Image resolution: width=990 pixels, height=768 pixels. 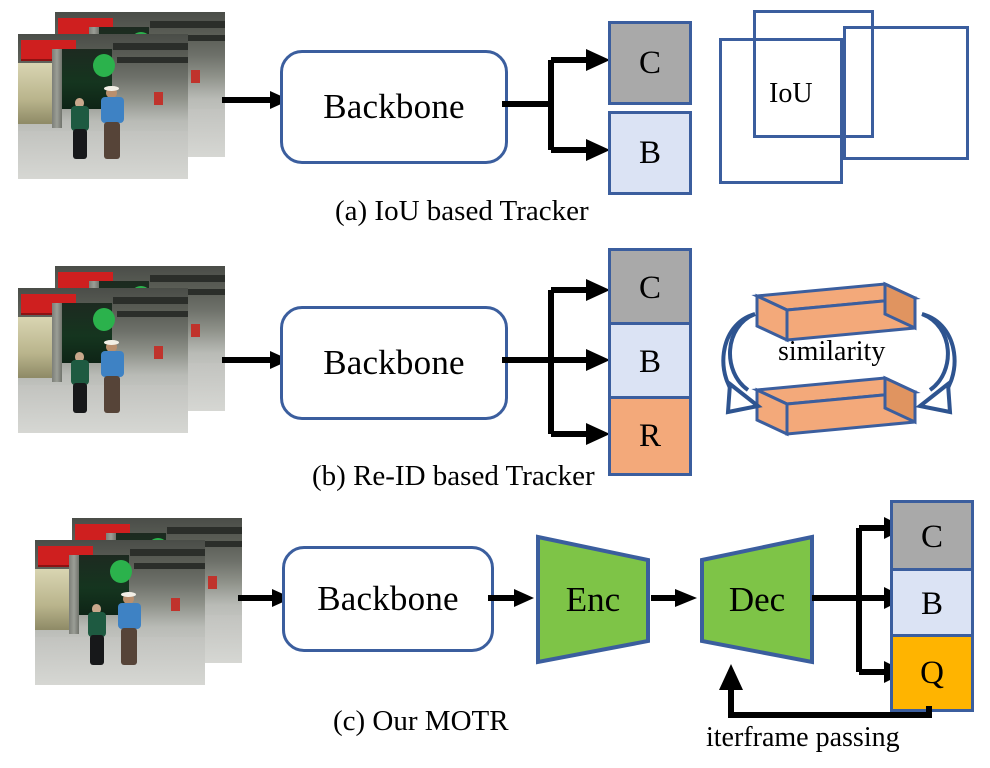 What do you see at coordinates (421, 721) in the screenshot?
I see `caption-c: (c) Our MOTR` at bounding box center [421, 721].